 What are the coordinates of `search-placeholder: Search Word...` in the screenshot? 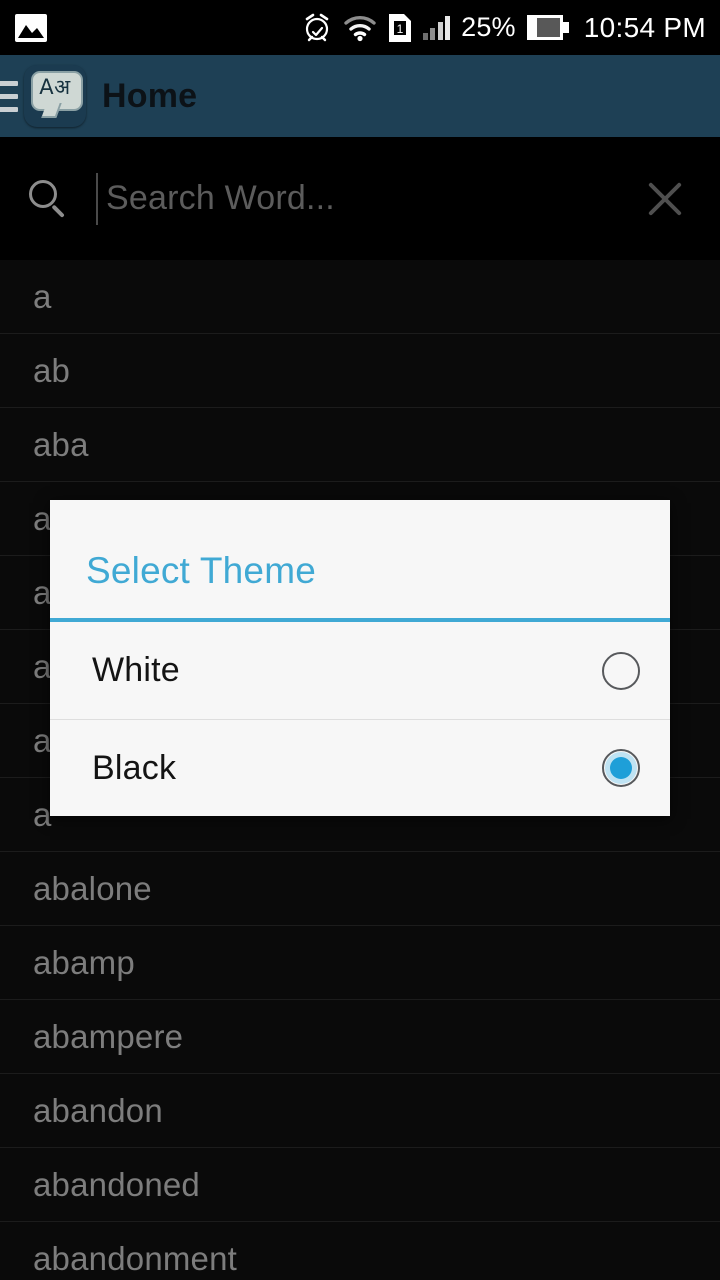 It's located at (220, 198).